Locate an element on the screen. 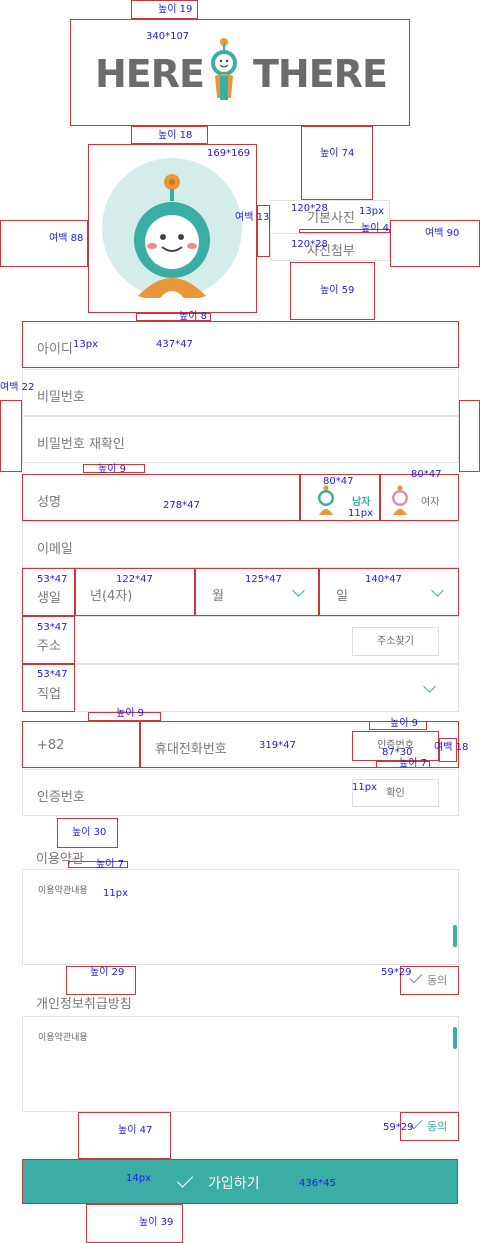 Image resolution: width=480 pixels, height=1243 pixels. annotation-label: 여백 88 is located at coordinates (66, 238).